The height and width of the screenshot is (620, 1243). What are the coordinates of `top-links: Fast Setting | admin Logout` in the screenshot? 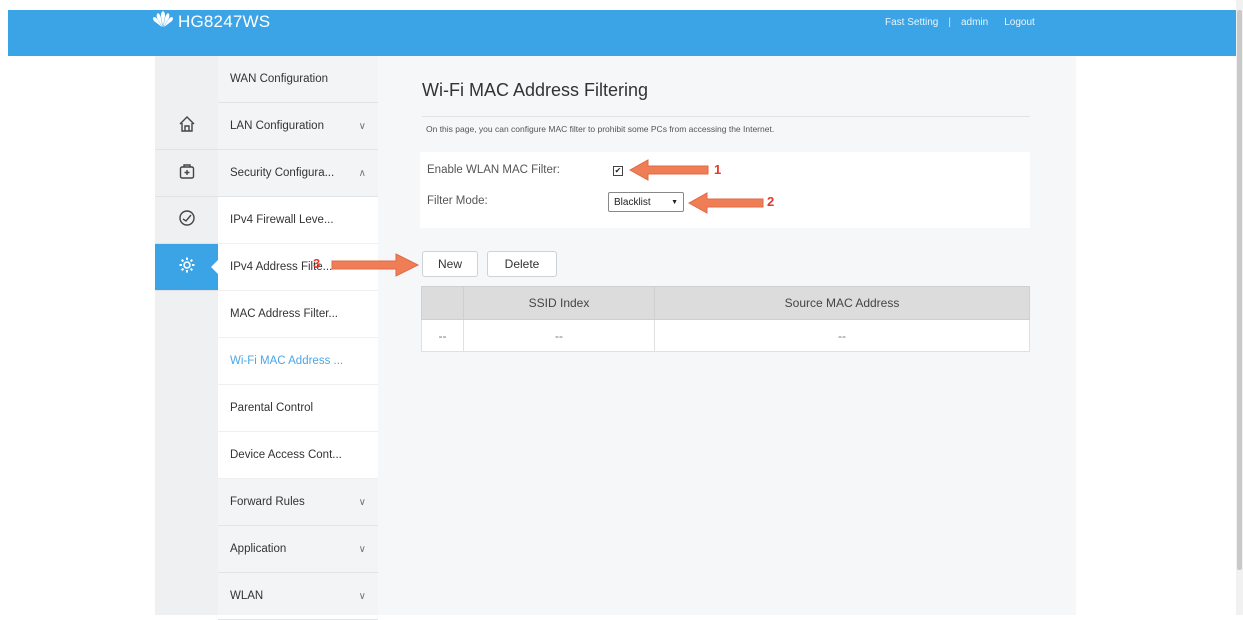 It's located at (960, 22).